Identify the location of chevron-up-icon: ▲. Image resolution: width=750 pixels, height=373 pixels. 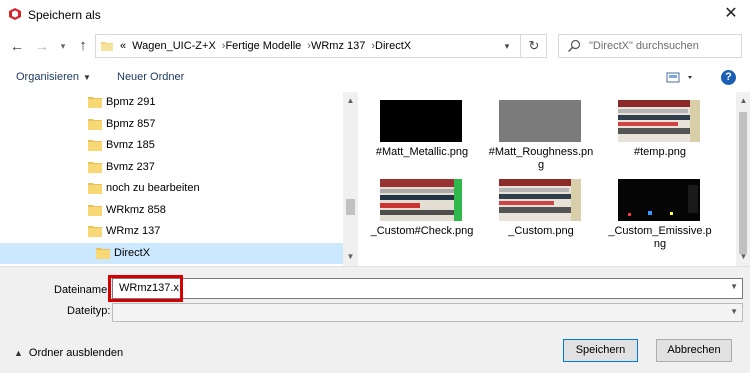
(18, 353).